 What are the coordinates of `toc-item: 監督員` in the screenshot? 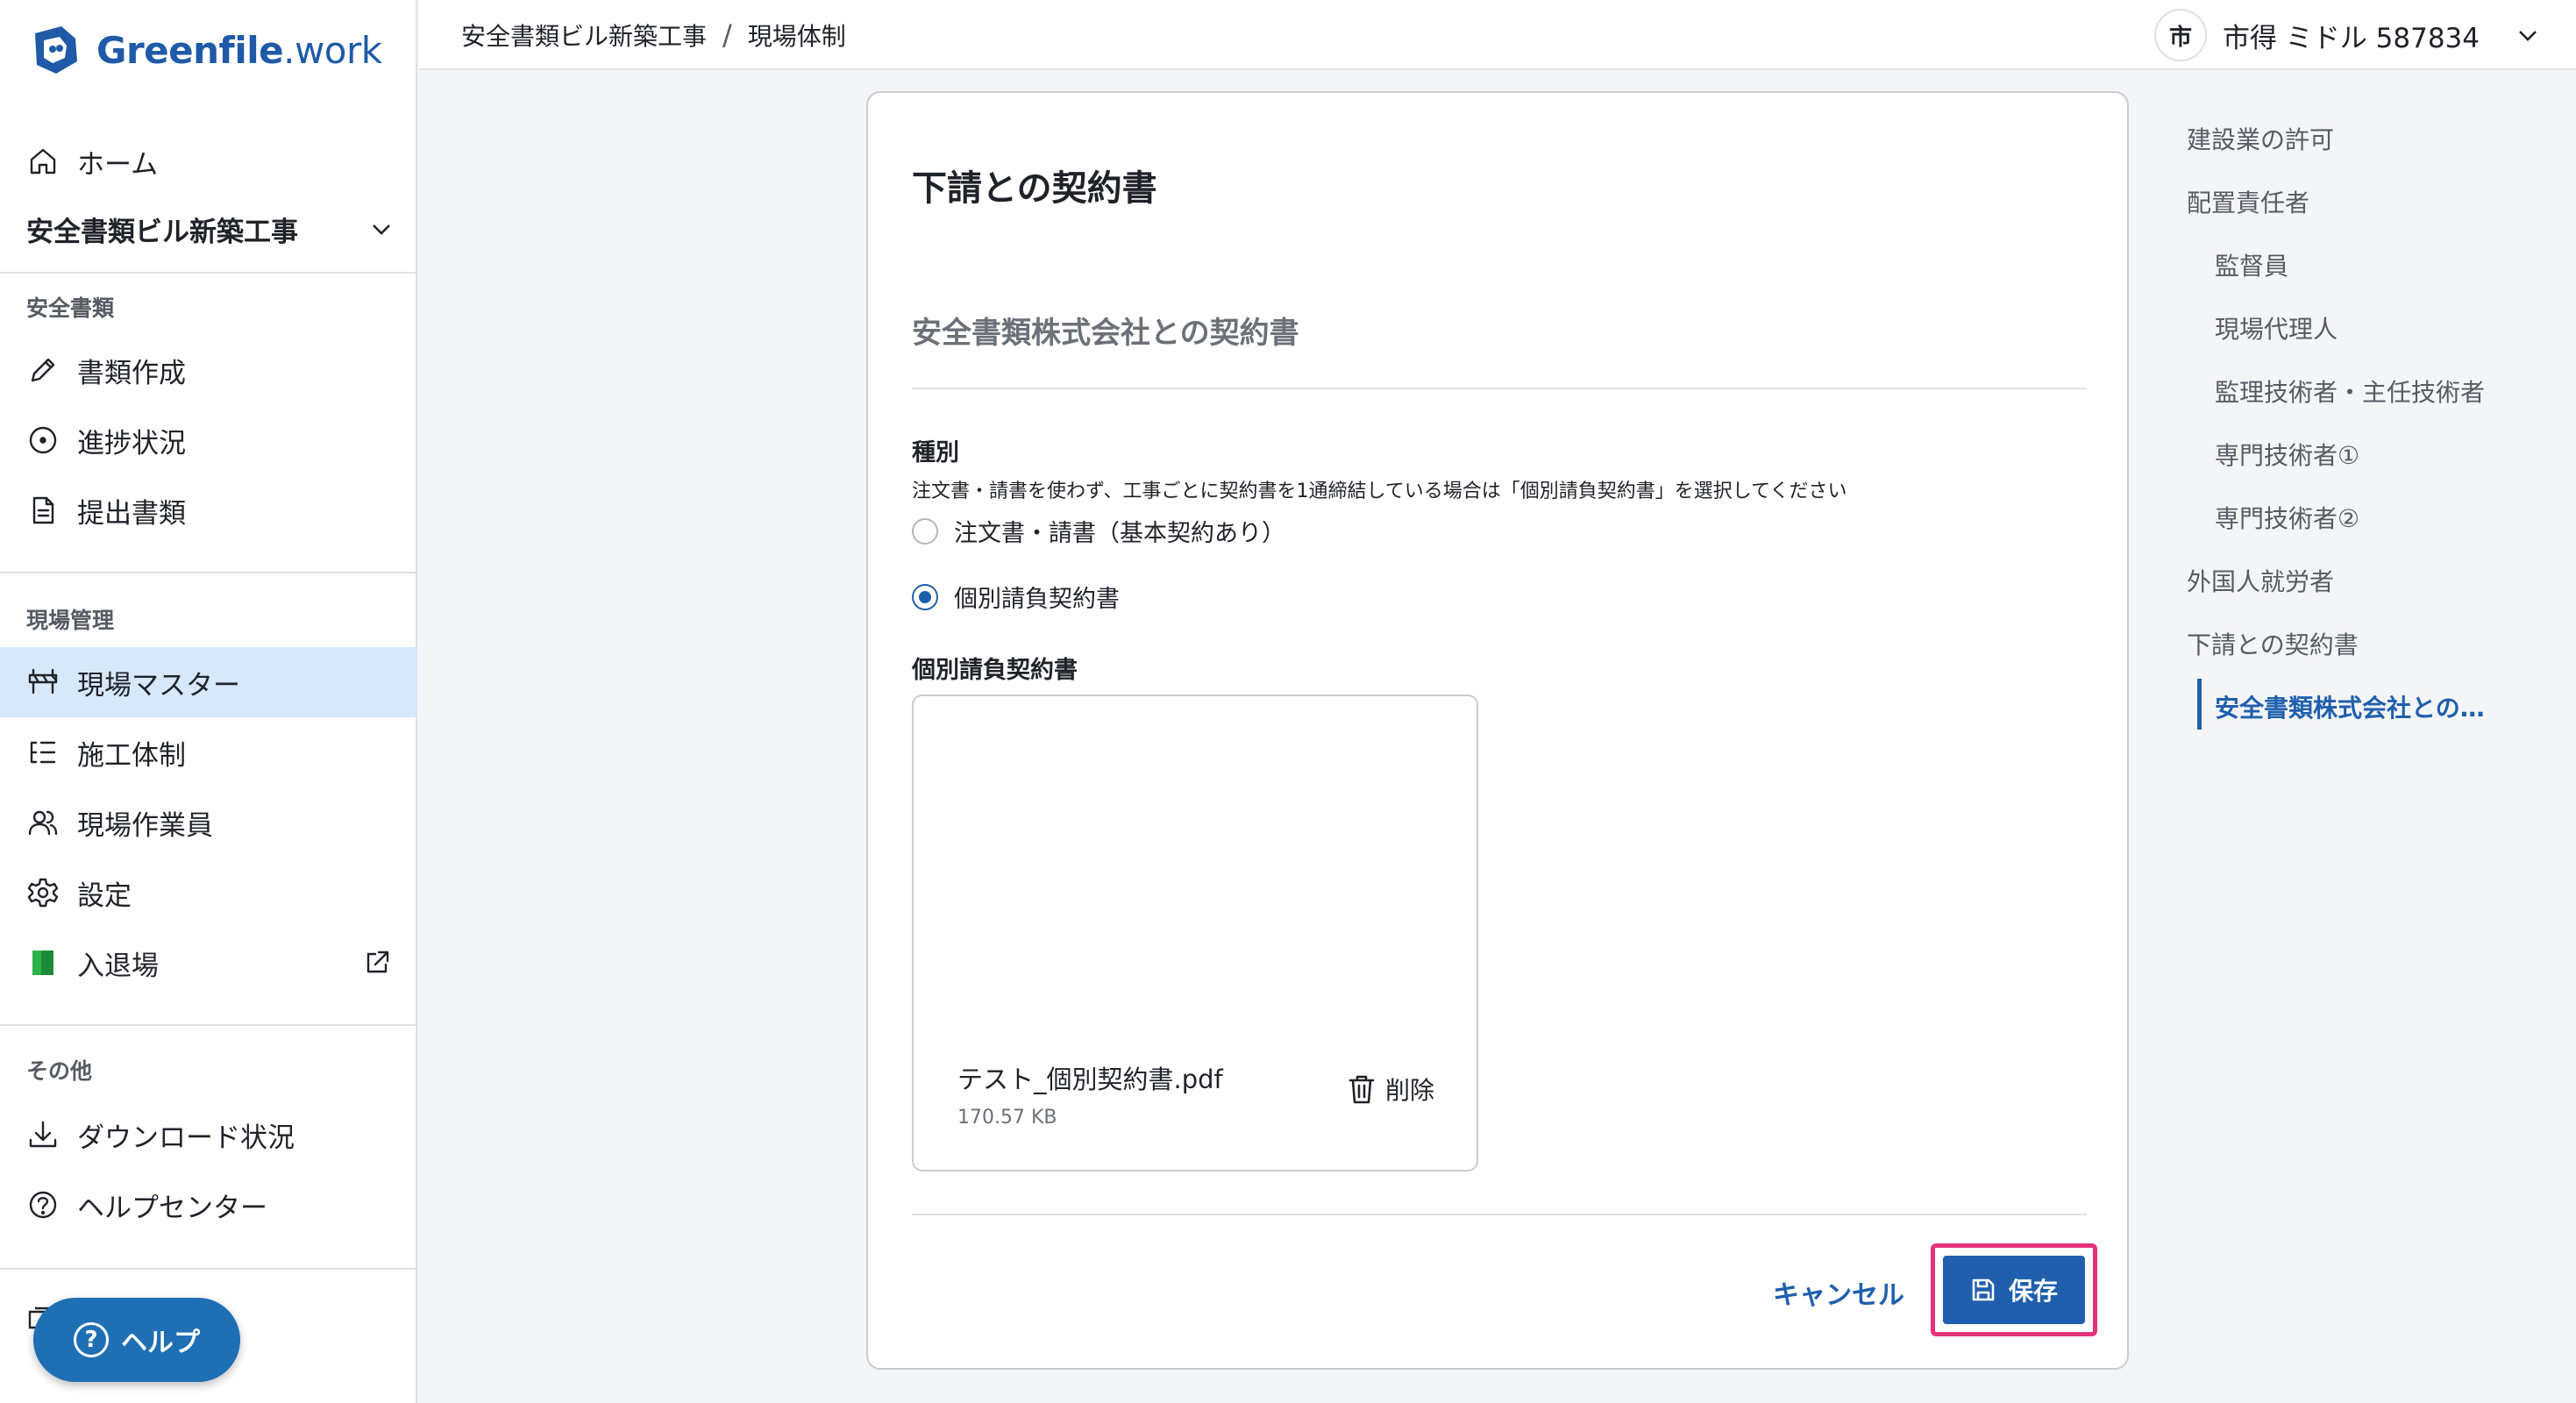 It's located at (2251, 264).